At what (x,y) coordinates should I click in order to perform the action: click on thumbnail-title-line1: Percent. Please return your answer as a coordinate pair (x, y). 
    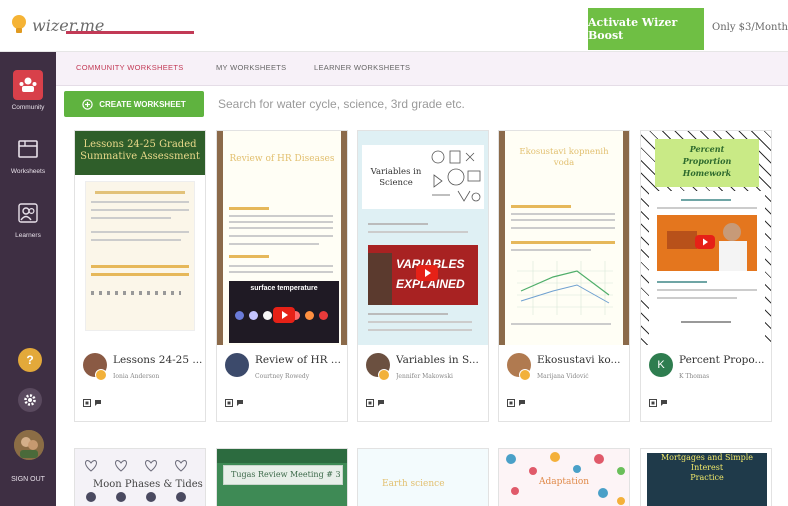
    Looking at the image, I should click on (707, 149).